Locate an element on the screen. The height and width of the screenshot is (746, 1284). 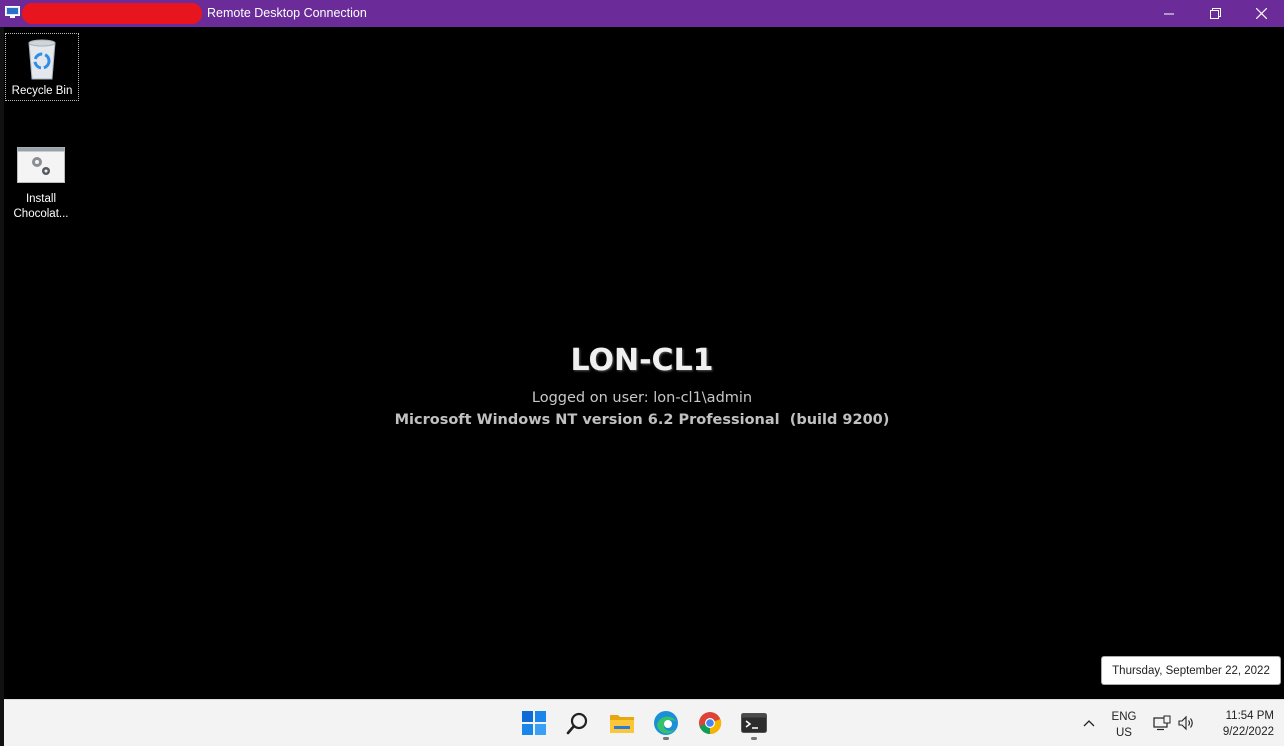
edge-button is located at coordinates (666, 723).